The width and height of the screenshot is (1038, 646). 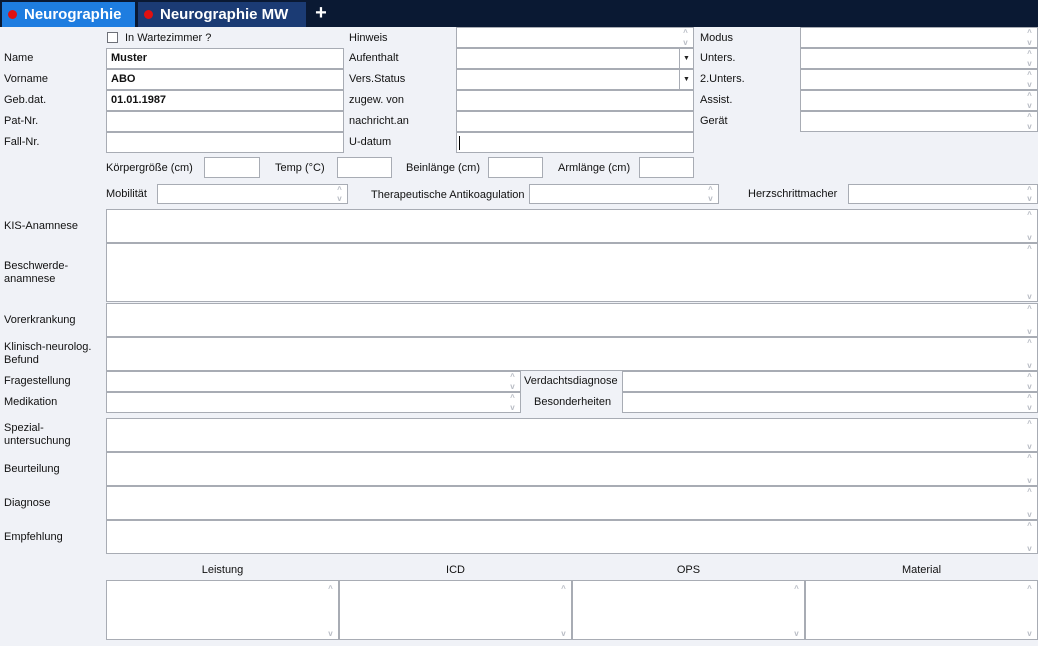 I want to click on diagnose-textarea: ^ v, so click(x=572, y=503).